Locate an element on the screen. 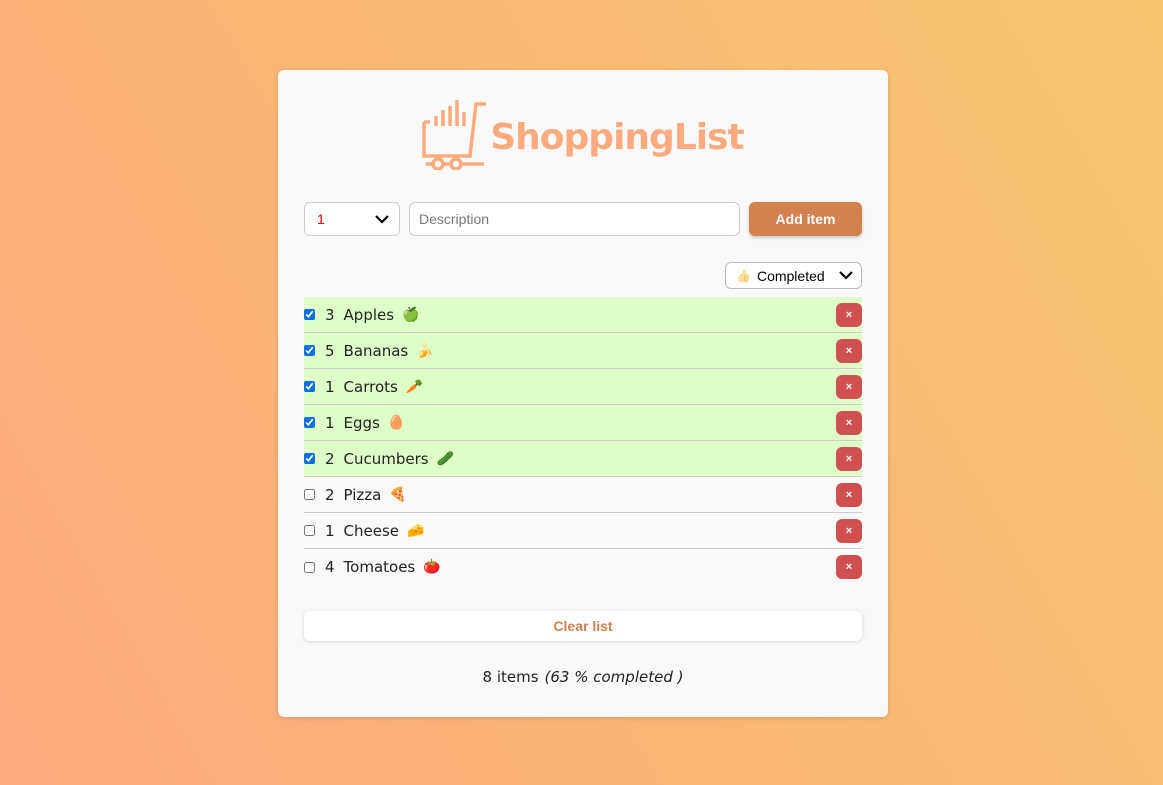 The width and height of the screenshot is (1163, 785). filter-value: Completed is located at coordinates (790, 275).